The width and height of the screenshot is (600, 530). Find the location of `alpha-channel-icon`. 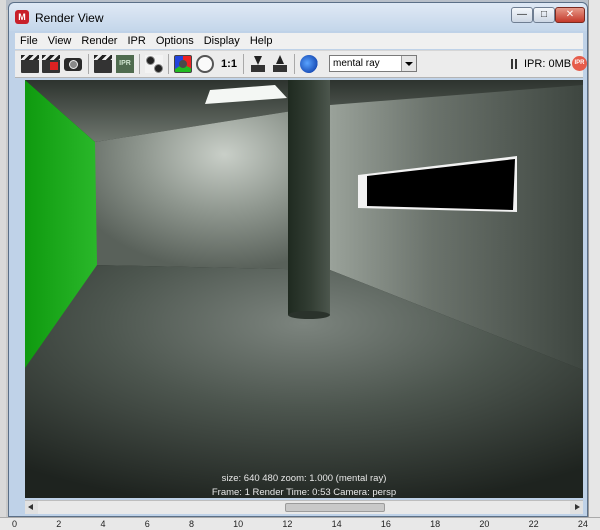

alpha-channel-icon is located at coordinates (205, 64).